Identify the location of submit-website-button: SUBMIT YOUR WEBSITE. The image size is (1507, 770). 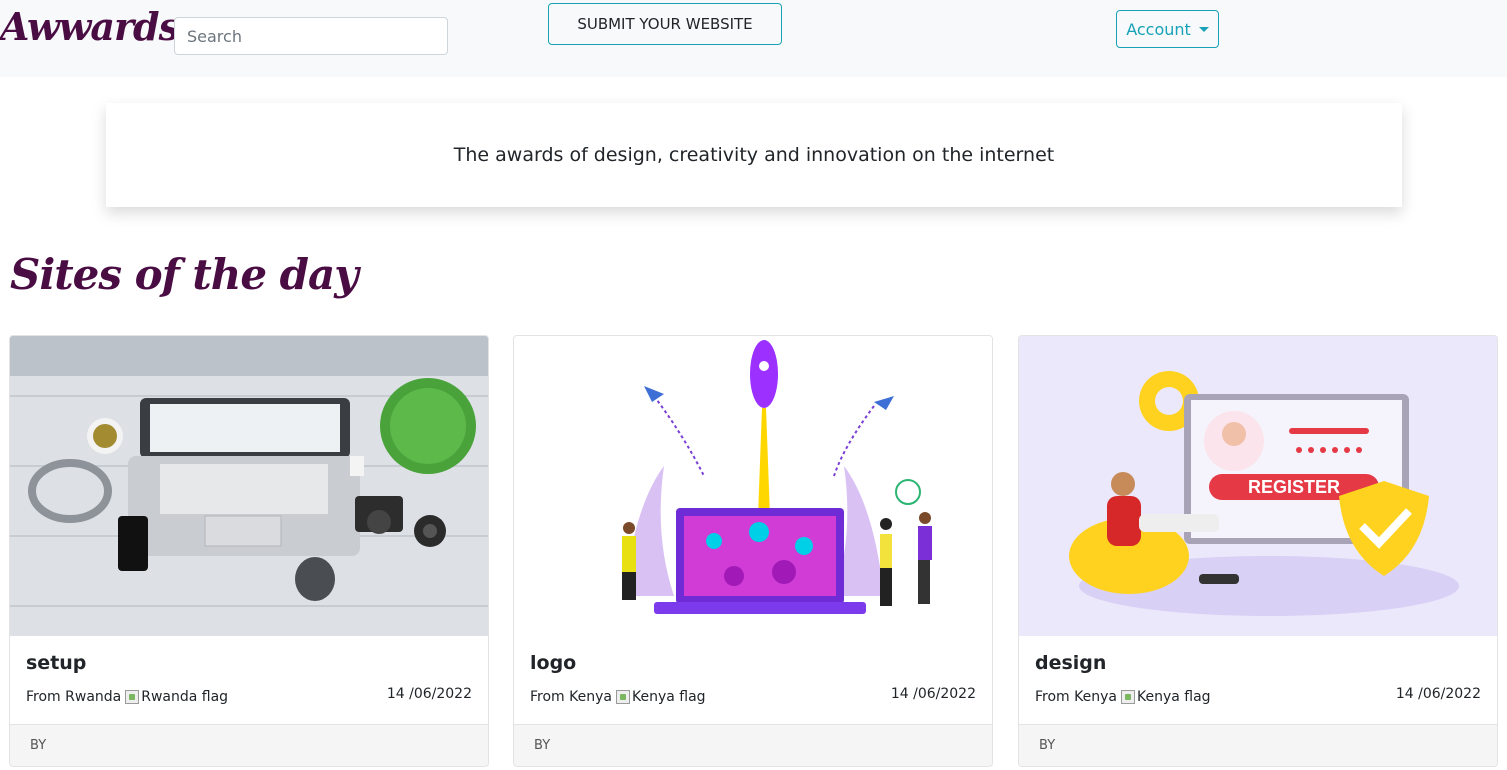
(665, 24).